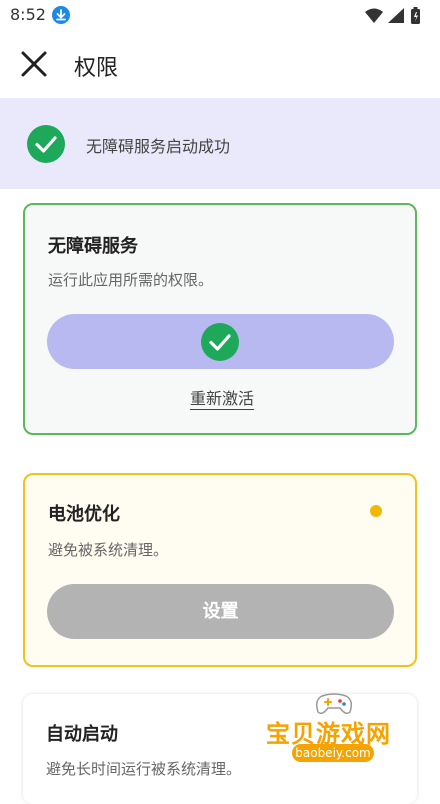  Describe the element at coordinates (220, 15) in the screenshot. I see `status-bar: 8:52` at that location.